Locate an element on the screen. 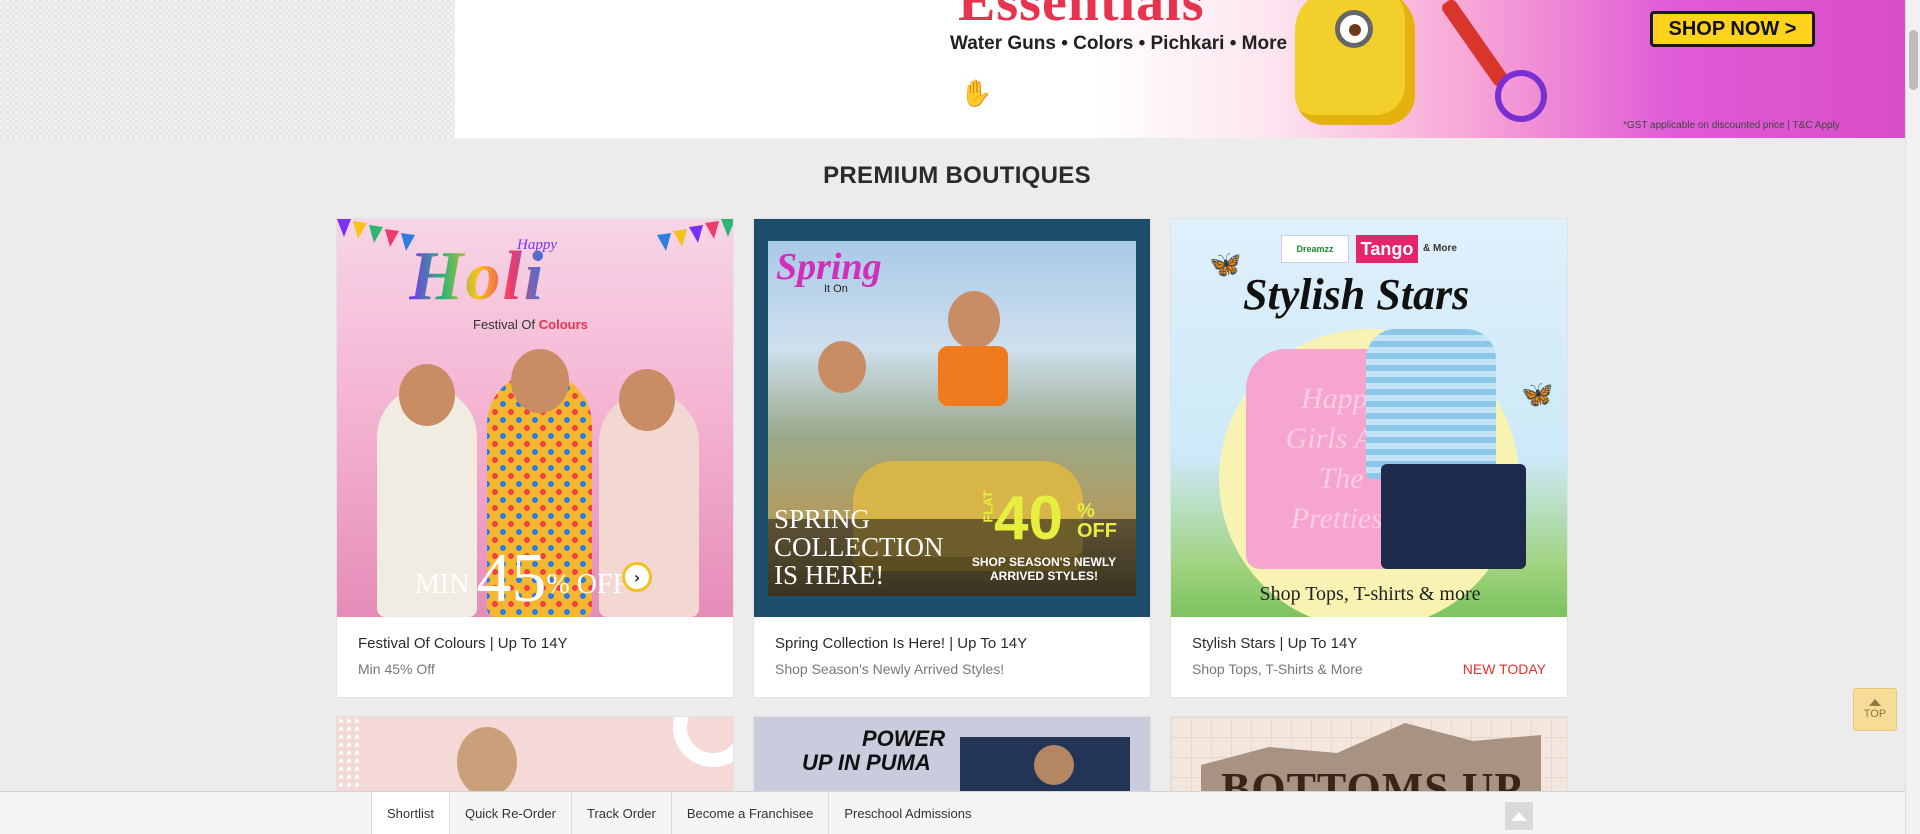 This screenshot has height=834, width=1920. arrow-up-icon is located at coordinates (1875, 702).